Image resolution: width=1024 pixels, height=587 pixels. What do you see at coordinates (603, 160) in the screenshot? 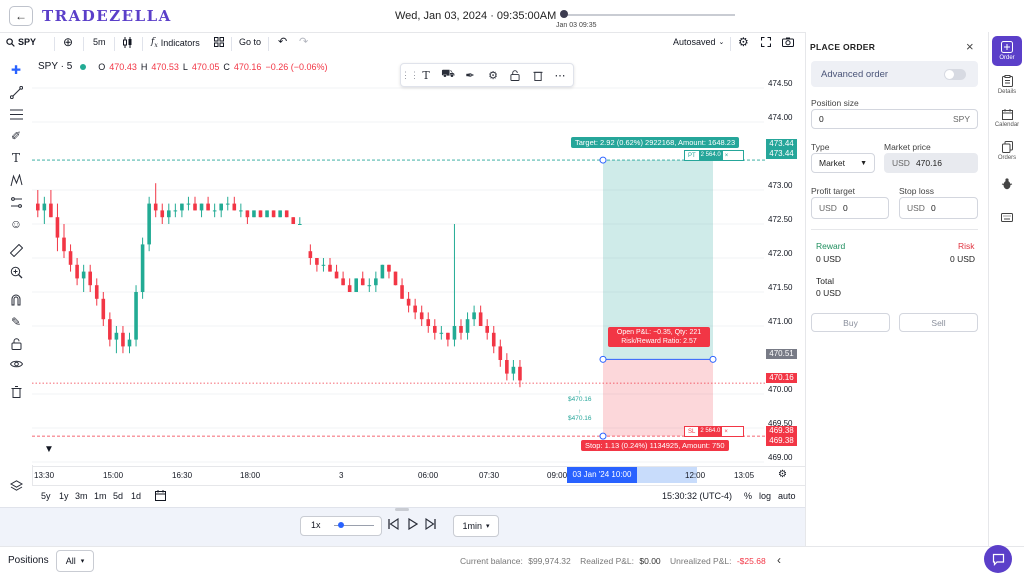
I see `position-handle` at bounding box center [603, 160].